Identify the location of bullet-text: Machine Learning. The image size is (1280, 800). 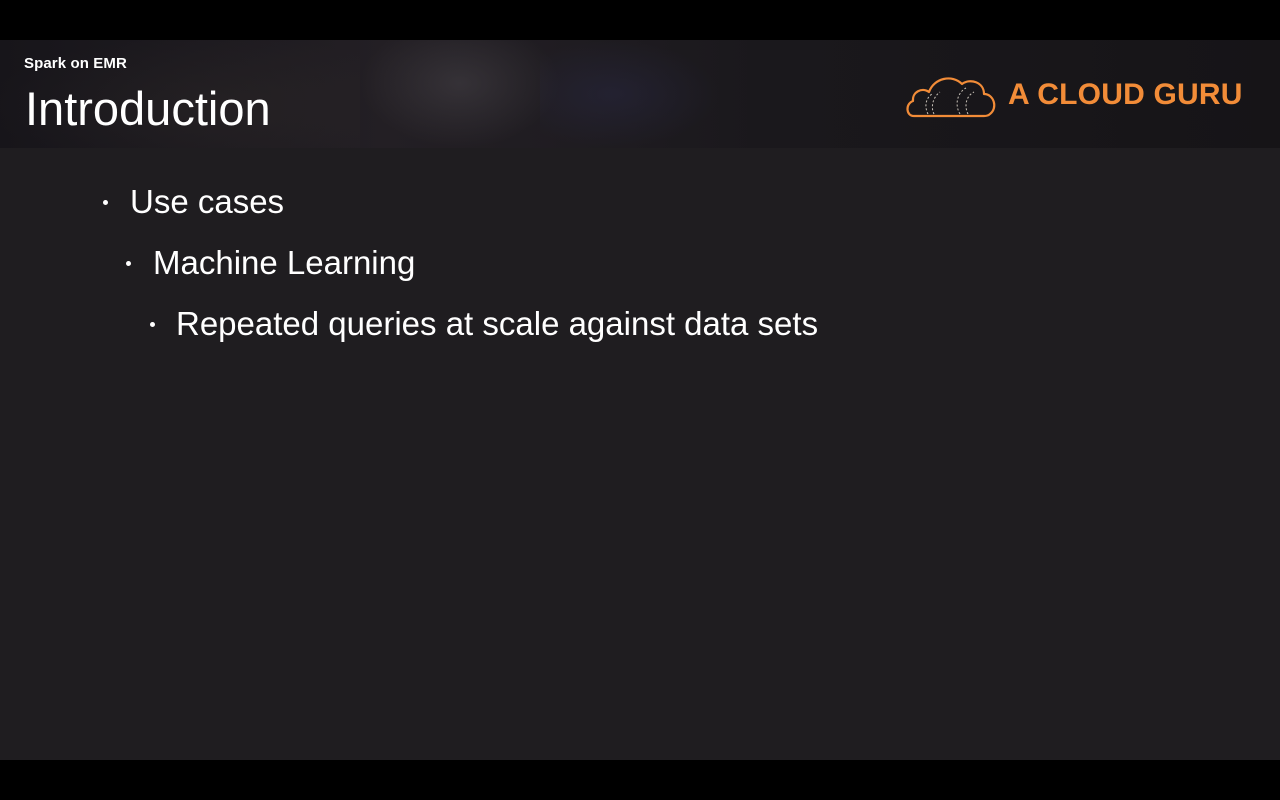
(284, 262).